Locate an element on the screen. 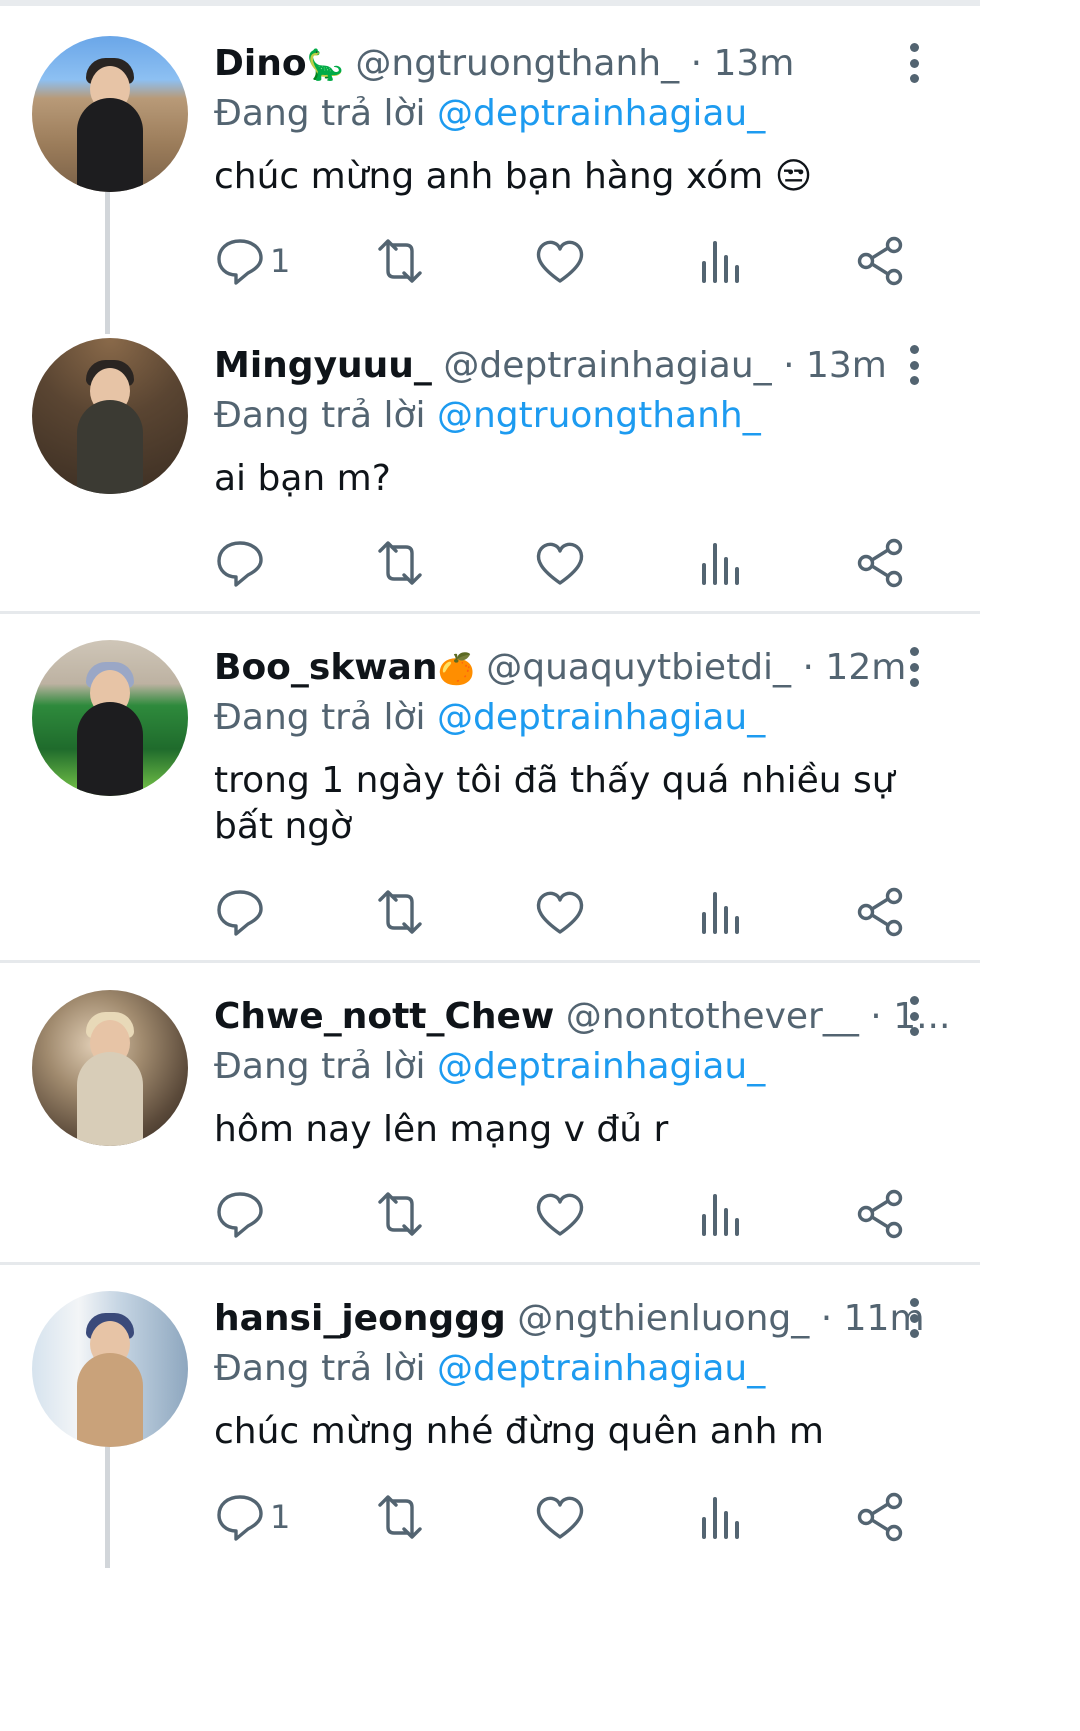 The image size is (1080, 1731). tweet-header: Mingyuuu_ @deptrainhagiau_ · 13m is located at coordinates (550, 366).